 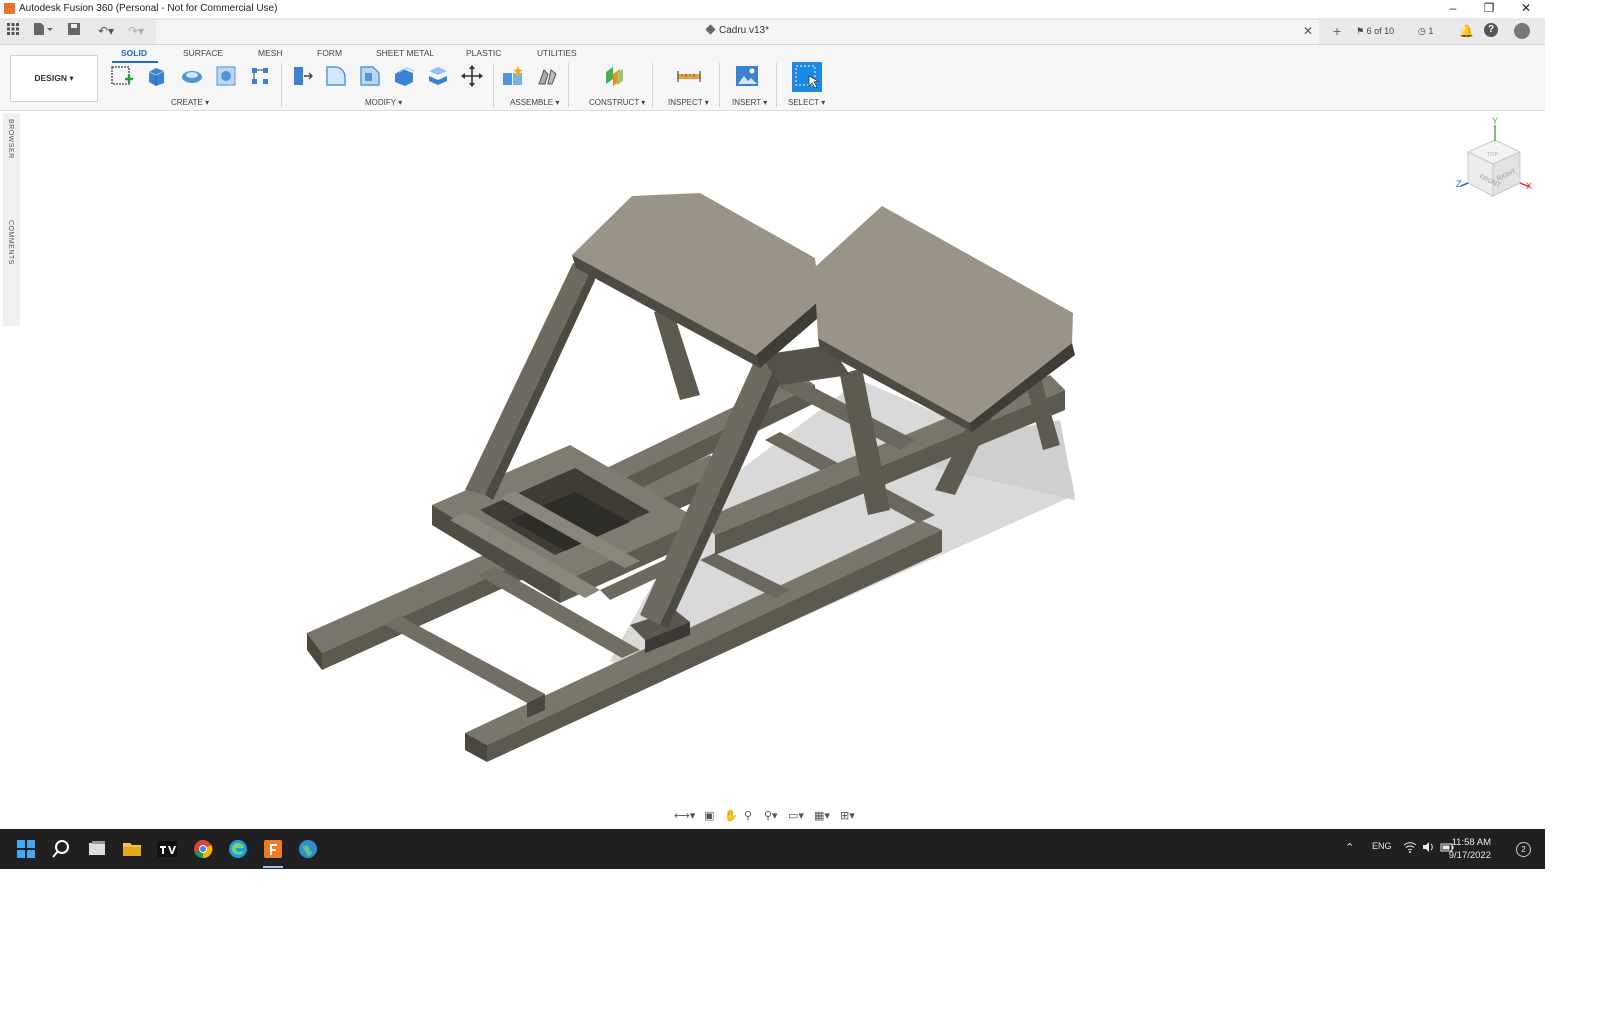 I want to click on flag-icon: ⚑, so click(x=1360, y=31).